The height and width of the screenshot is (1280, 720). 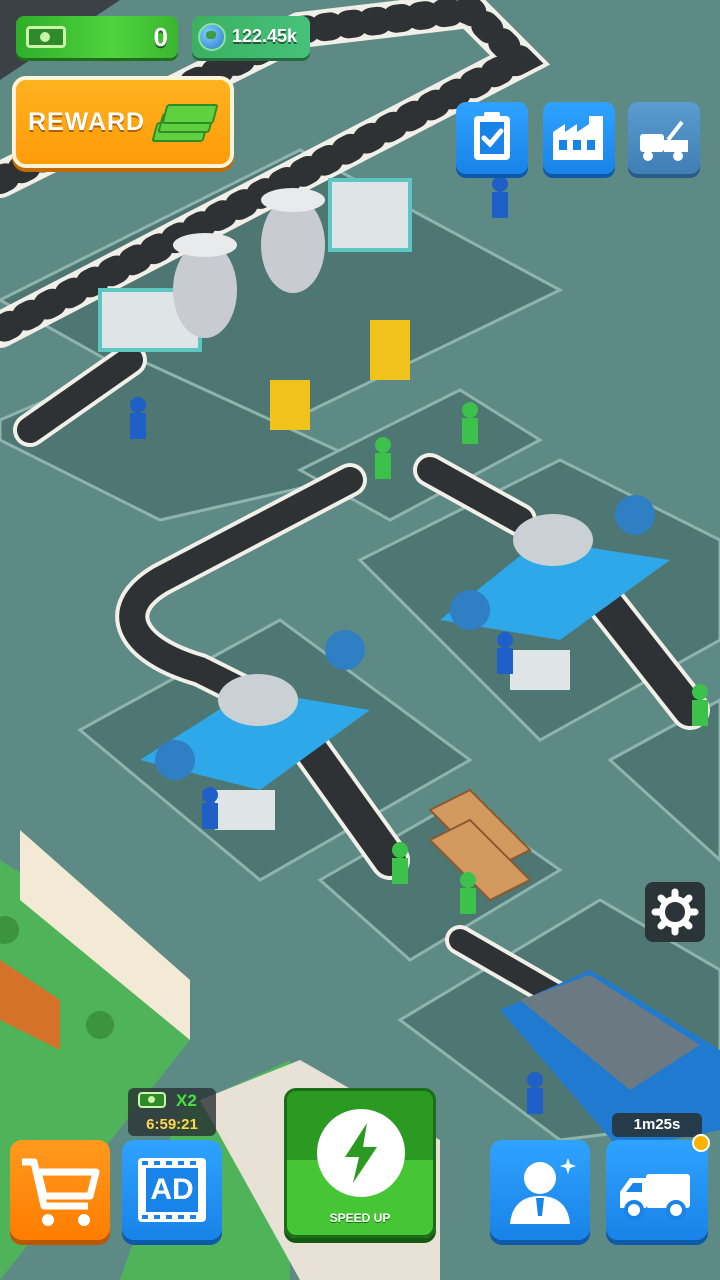 I want to click on delivery-truck-icon, so click(x=655, y=1197).